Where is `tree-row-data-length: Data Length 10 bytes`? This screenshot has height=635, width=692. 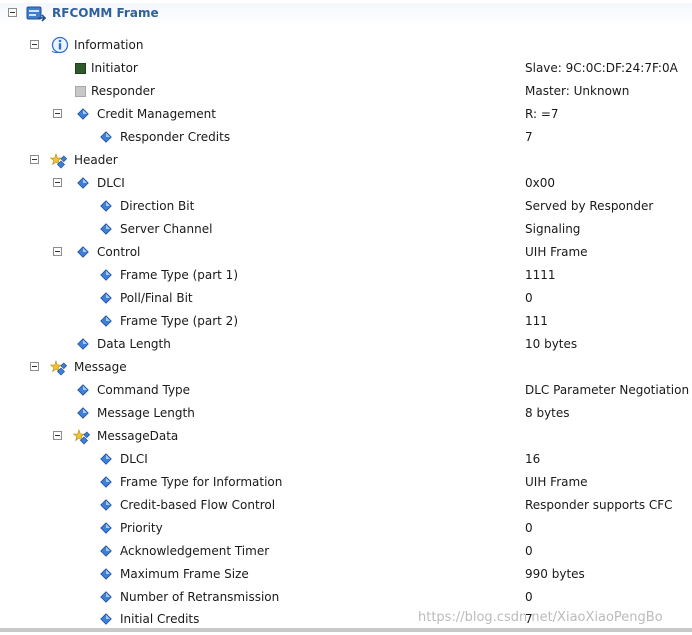
tree-row-data-length: Data Length 10 bytes is located at coordinates (346, 345).